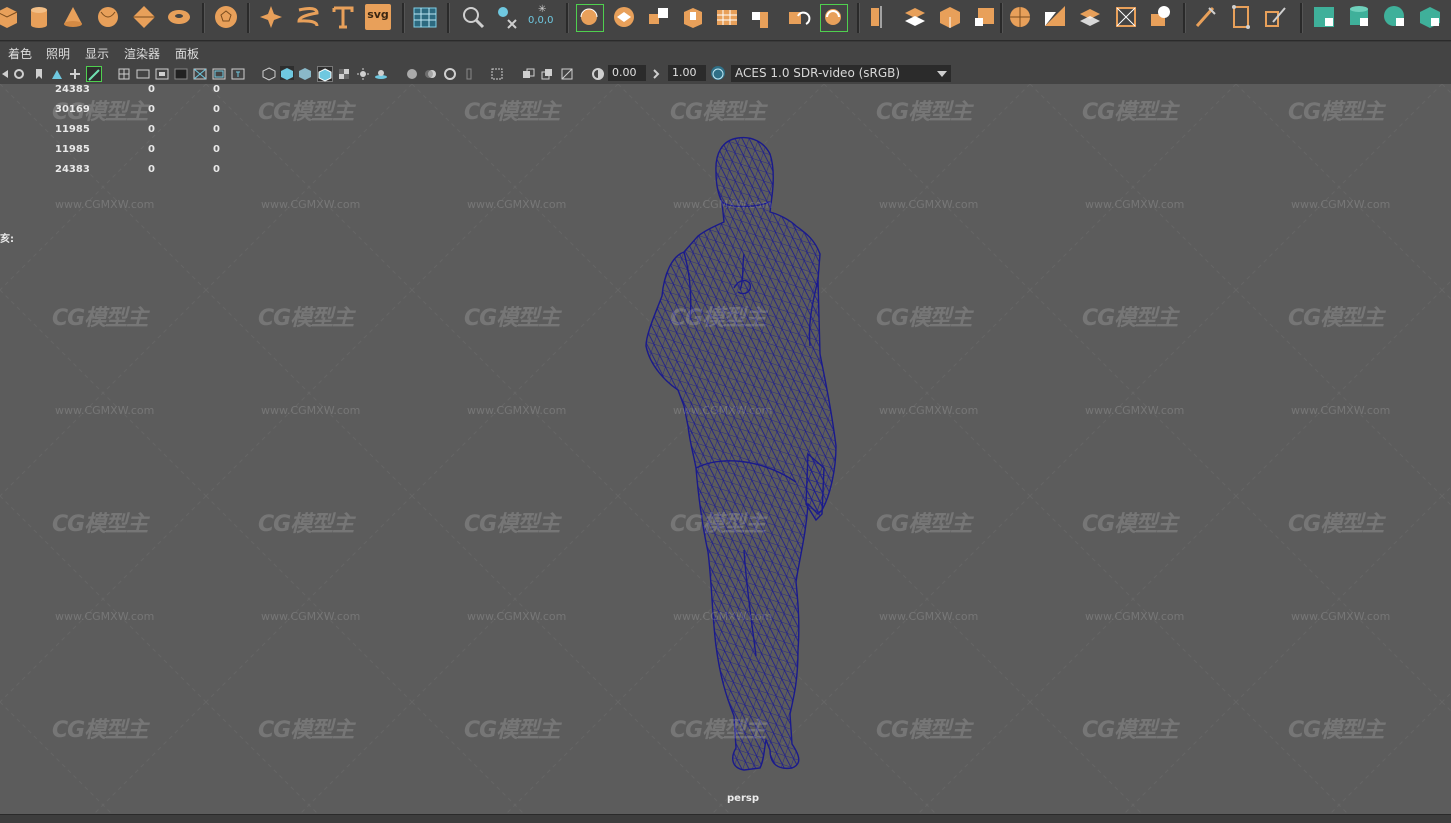 The width and height of the screenshot is (1451, 823). Describe the element at coordinates (469, 73) in the screenshot. I see `depth-of-field-icon` at that location.